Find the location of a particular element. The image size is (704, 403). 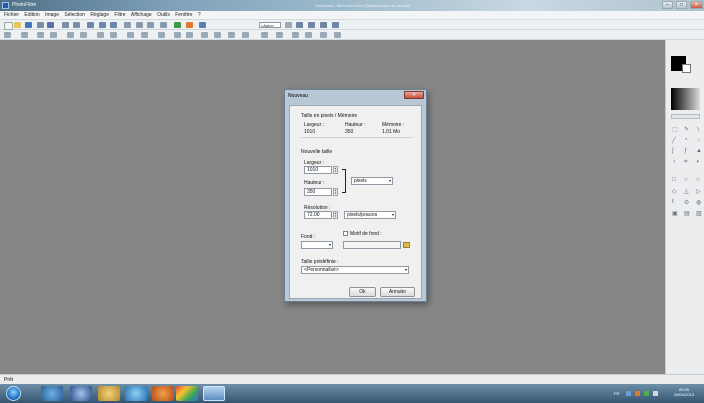

arrow-select-icon: ▷ is located at coordinates (698, 191).